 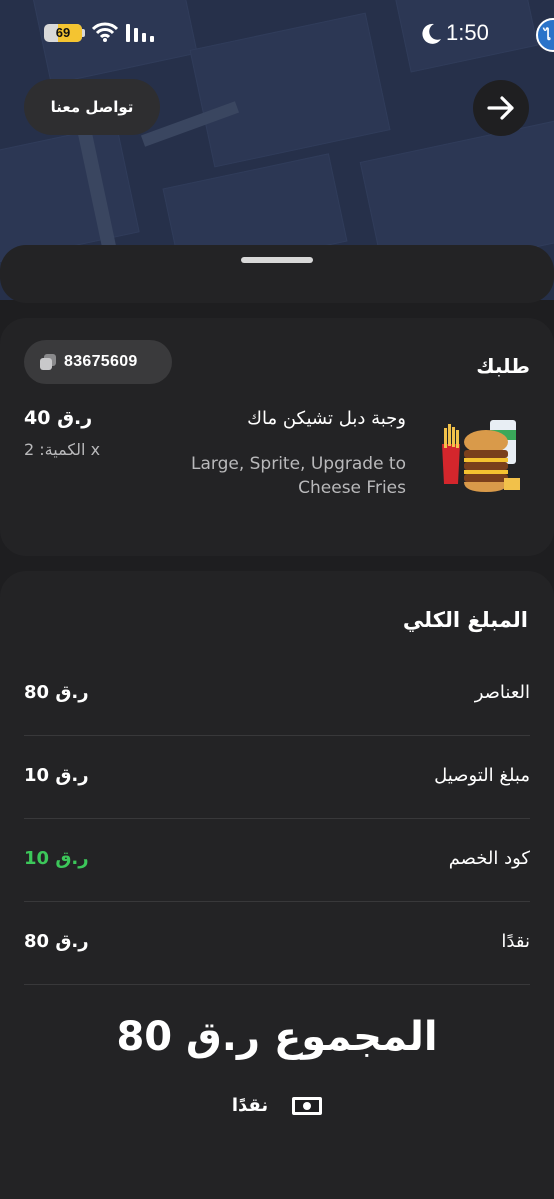 What do you see at coordinates (277, 274) in the screenshot?
I see `bottom-sheet-header` at bounding box center [277, 274].